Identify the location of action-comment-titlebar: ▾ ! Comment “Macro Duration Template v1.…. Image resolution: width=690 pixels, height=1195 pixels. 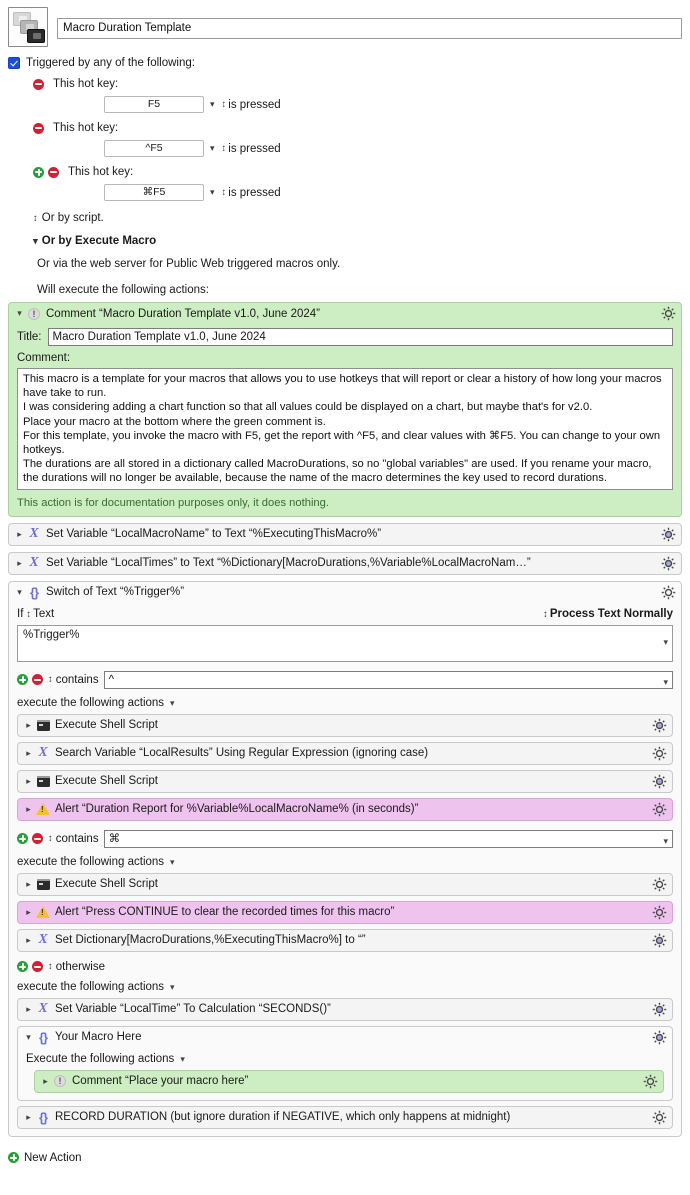
(345, 313).